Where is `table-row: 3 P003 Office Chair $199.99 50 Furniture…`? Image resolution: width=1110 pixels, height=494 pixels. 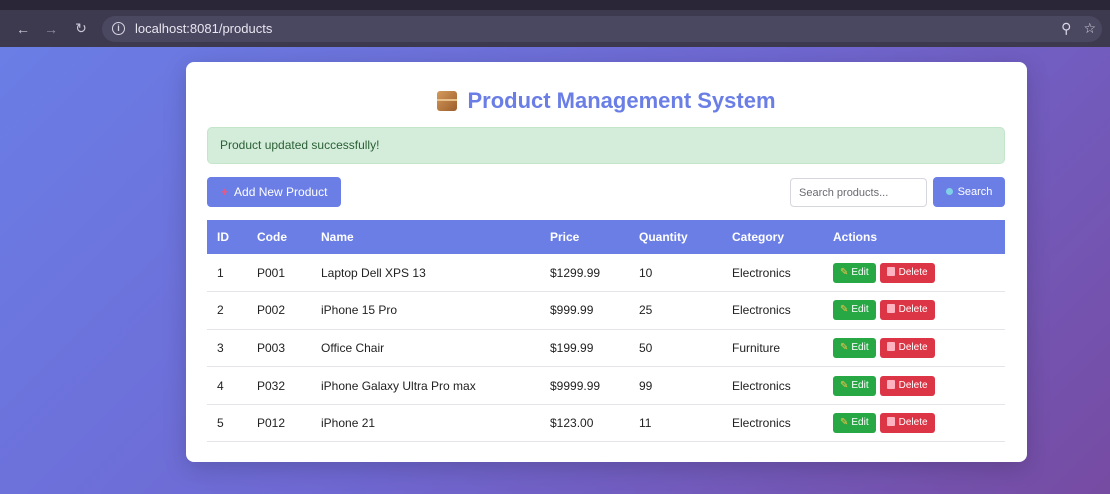
table-row: 3 P003 Office Chair $199.99 50 Furniture… is located at coordinates (606, 348).